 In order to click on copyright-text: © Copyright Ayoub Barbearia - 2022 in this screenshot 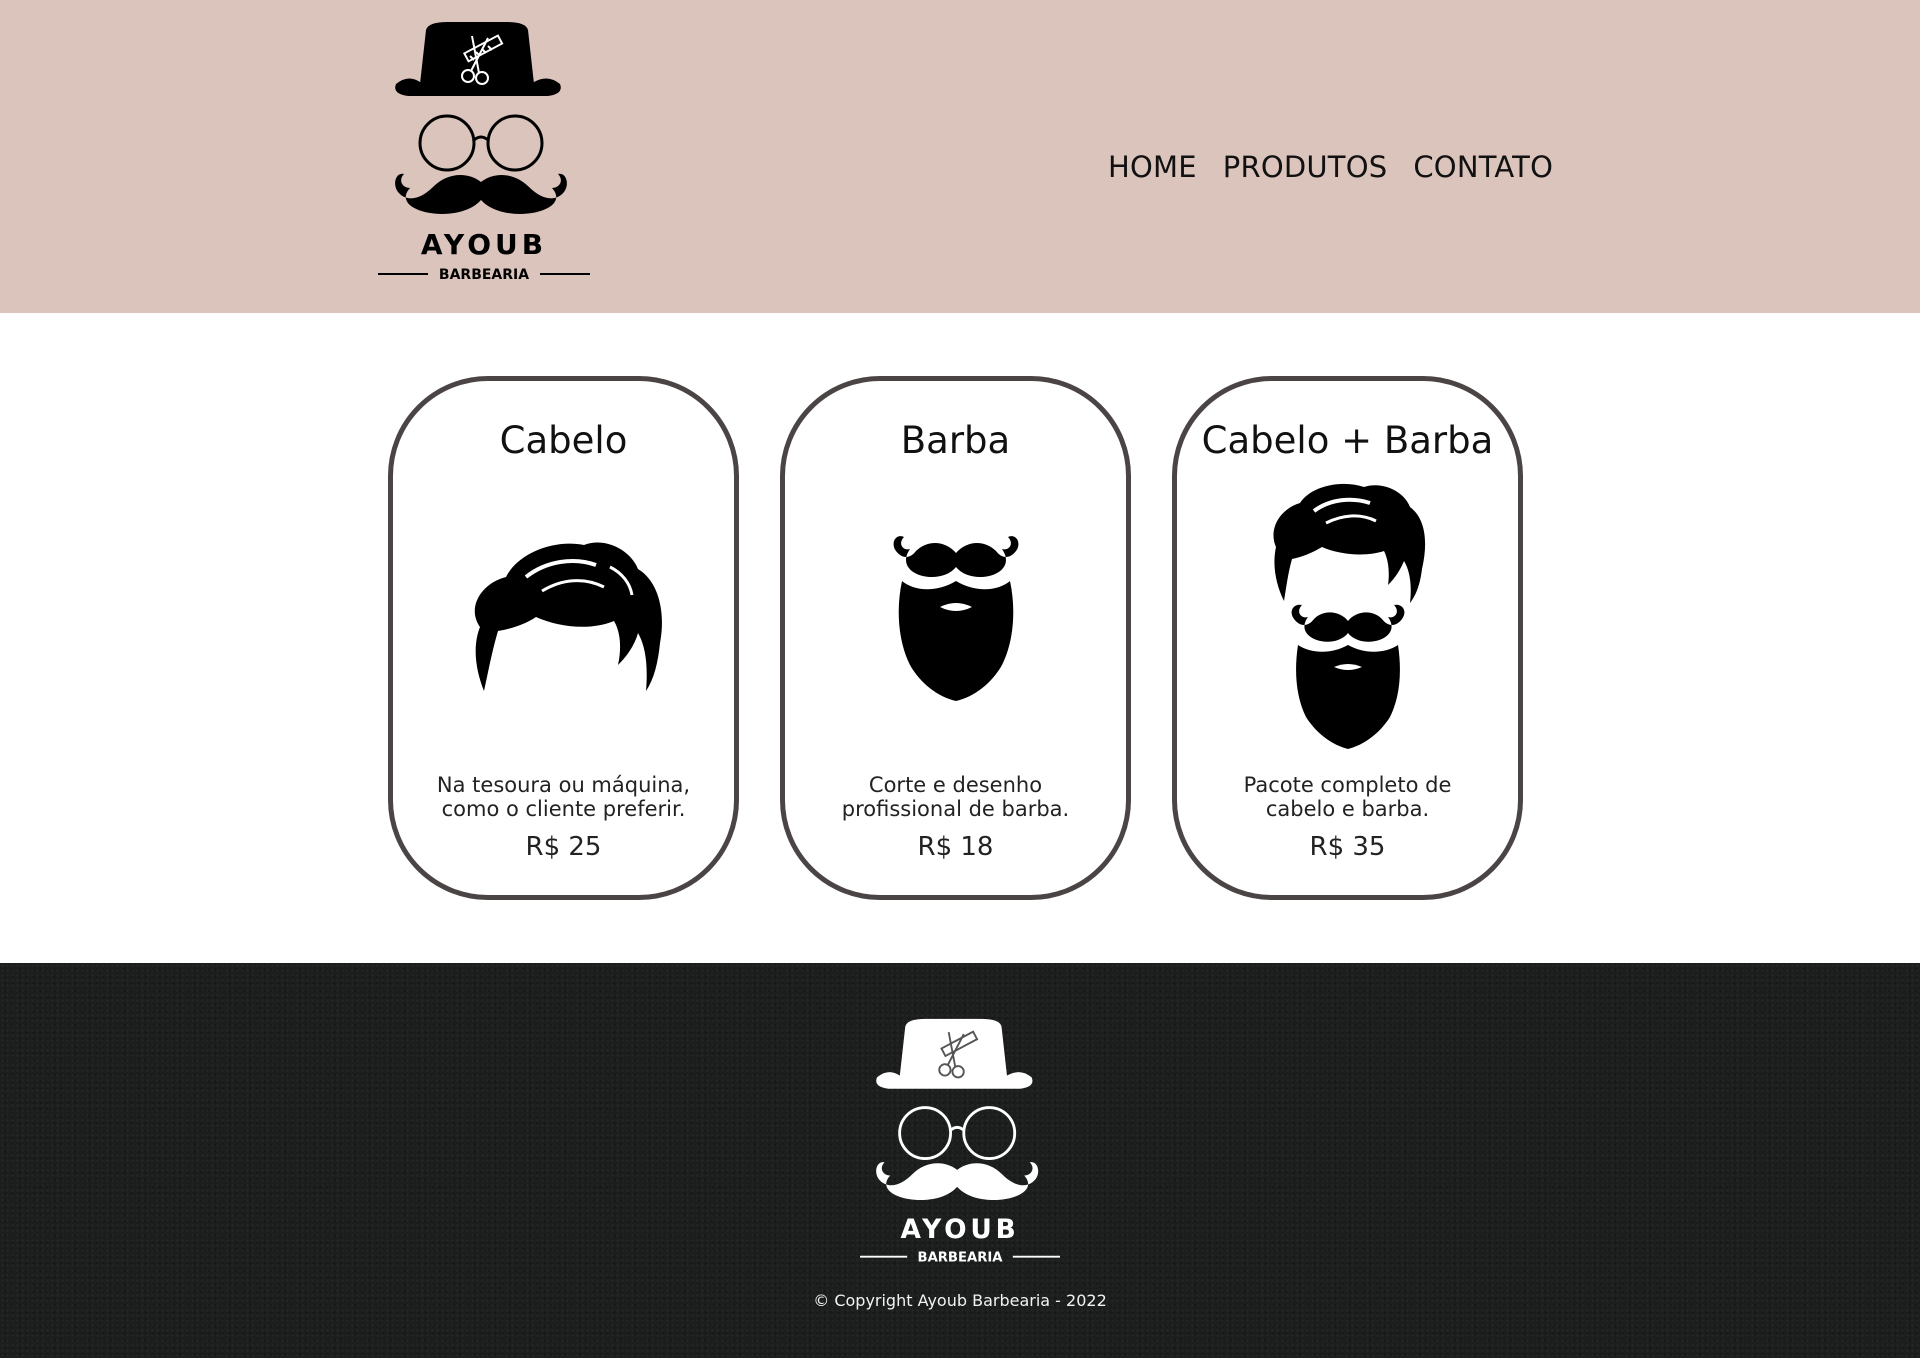, I will do `click(960, 1300)`.